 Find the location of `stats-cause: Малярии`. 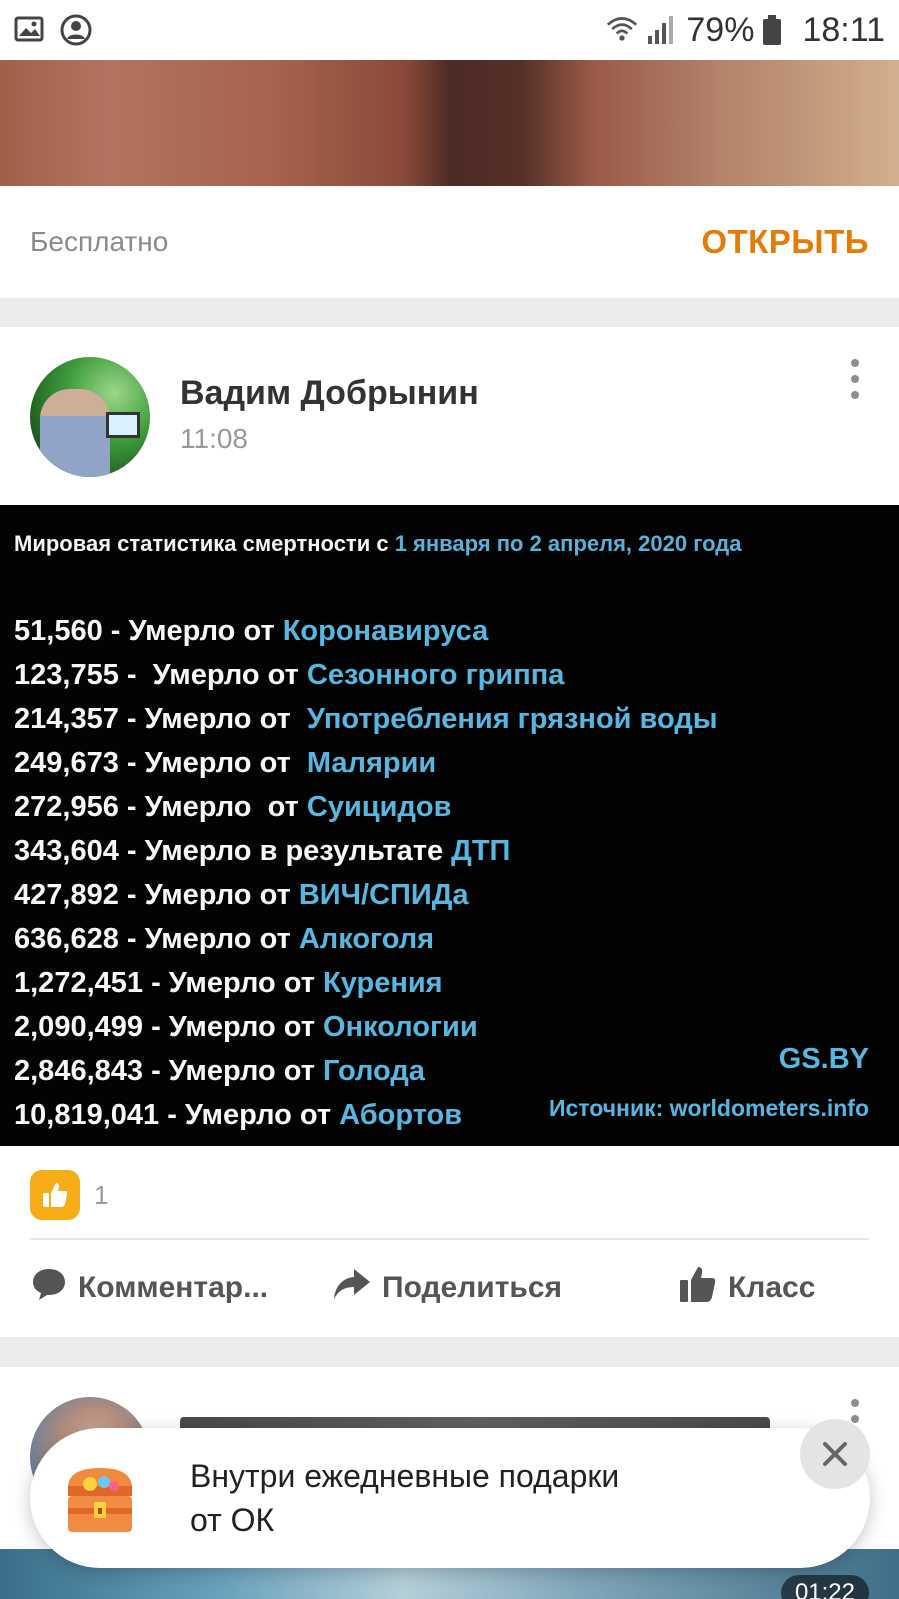

stats-cause: Малярии is located at coordinates (371, 763).